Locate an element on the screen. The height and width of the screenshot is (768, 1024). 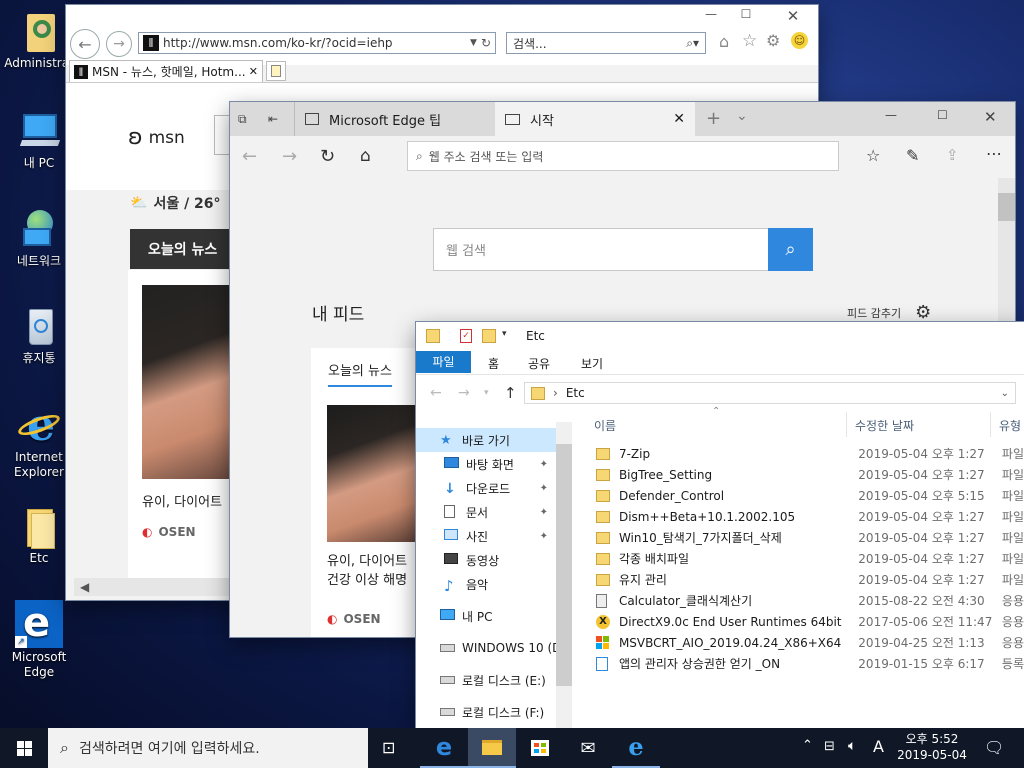
desktop-icon-internet-explorer: e Internet Explorer is located at coordinates (39, 442).